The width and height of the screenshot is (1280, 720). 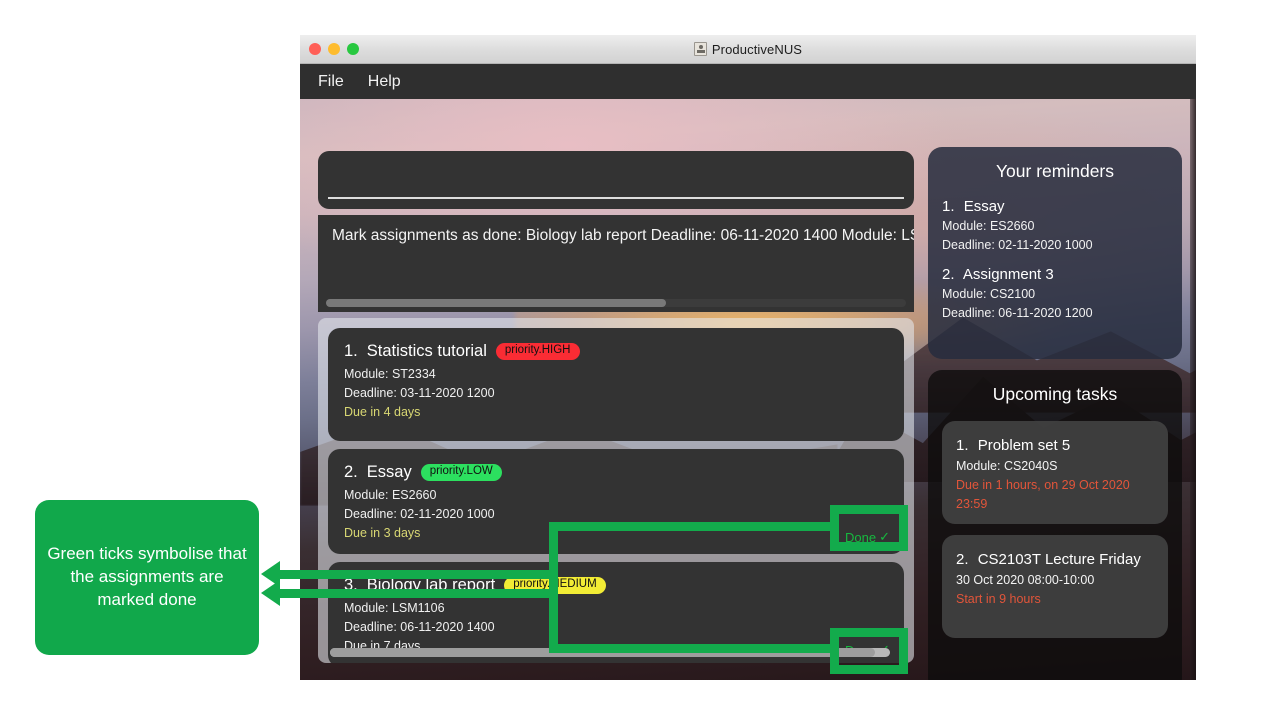 What do you see at coordinates (394, 608) in the screenshot?
I see `assignment-module: Module: LSM1106` at bounding box center [394, 608].